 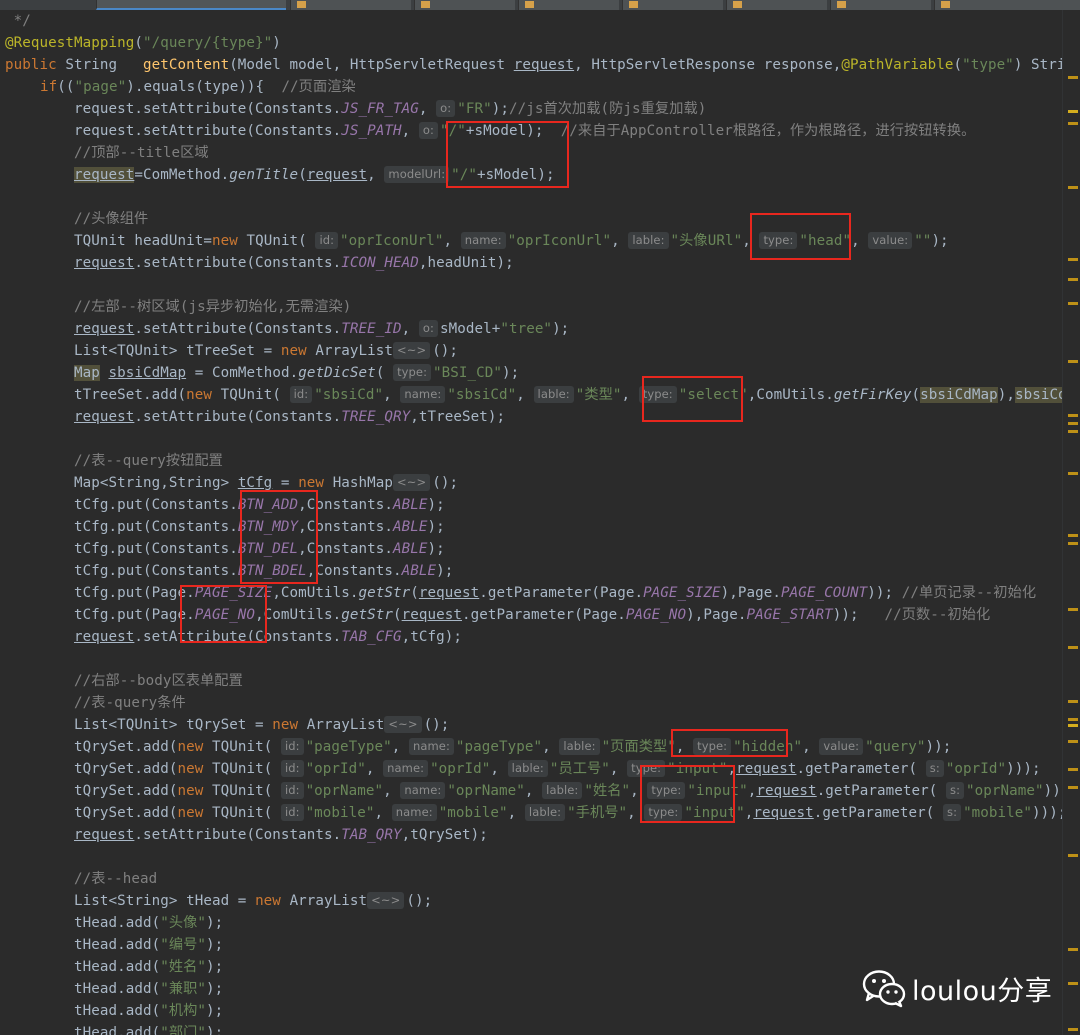 I want to click on code-token: ICON_HEAD, so click(x=380, y=263).